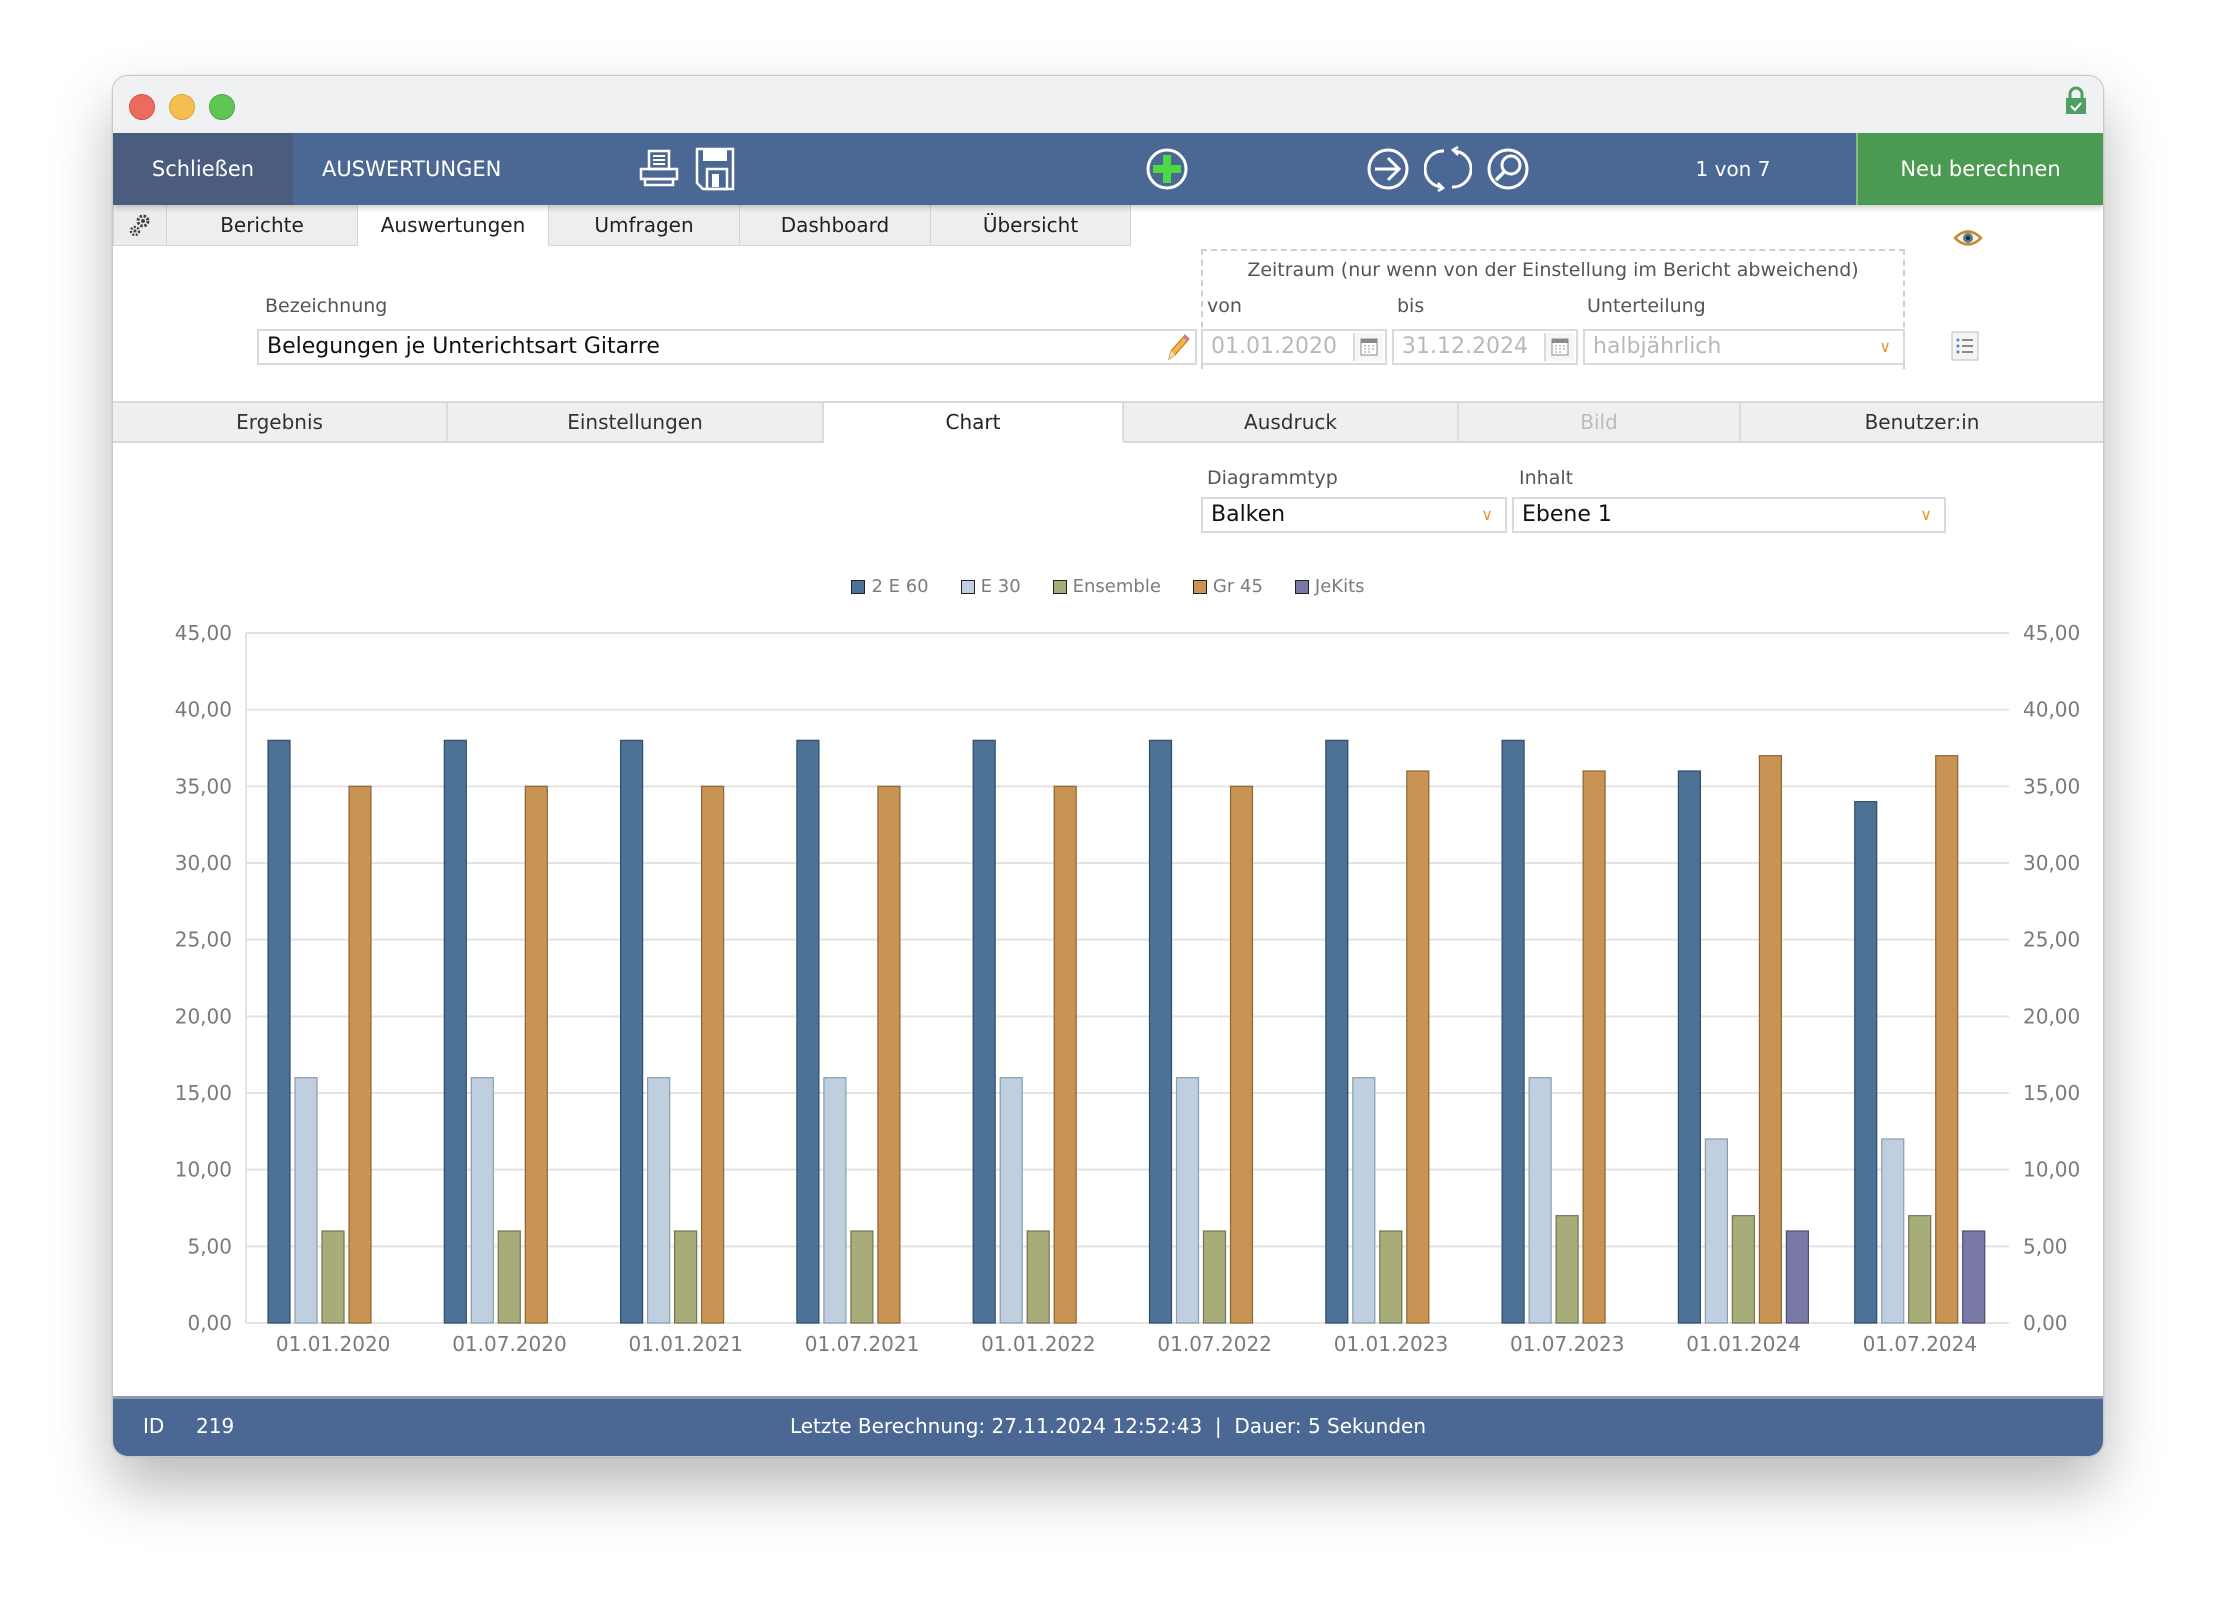 The image size is (2214, 1604). I want to click on list-icon, so click(1965, 346).